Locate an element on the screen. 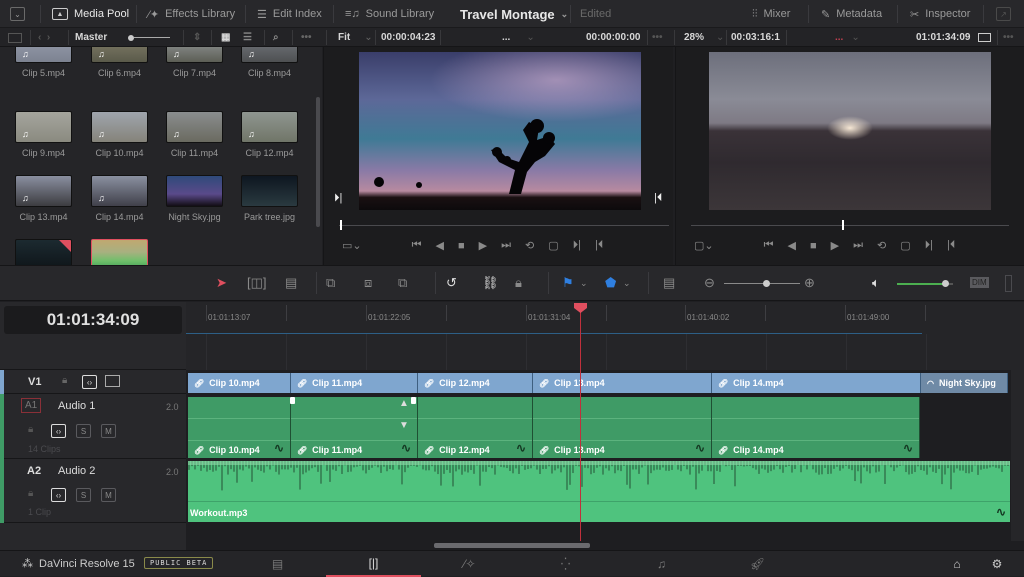  reverse-play-icon: ◀ is located at coordinates (440, 245).